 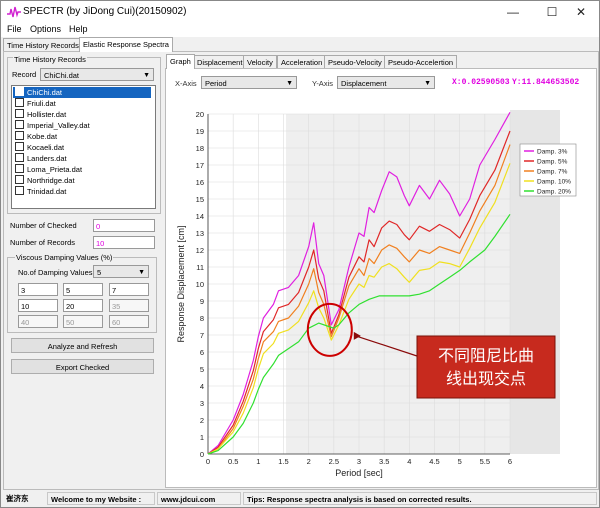 What do you see at coordinates (202, 301) in the screenshot?
I see `y-tick-label: 9` at bounding box center [202, 301].